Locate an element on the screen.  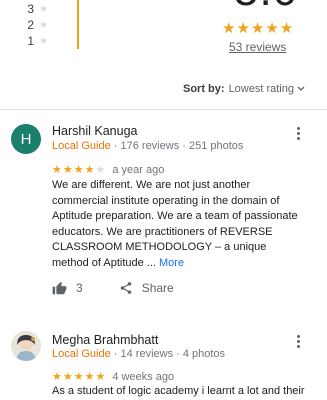
review-actions: 3 Share is located at coordinates (113, 288).